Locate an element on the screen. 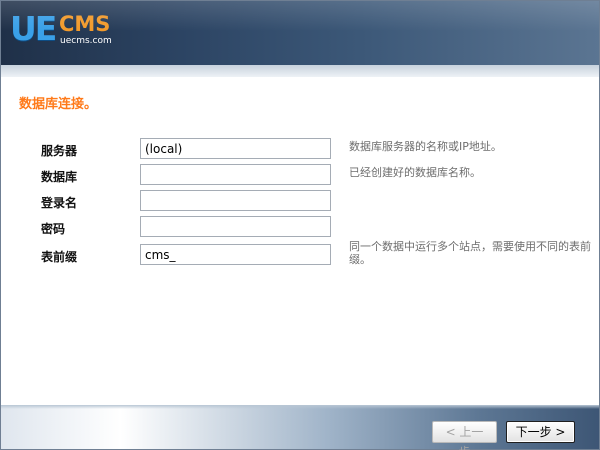  table-prefix-label: 表前缀 is located at coordinates (59, 257).